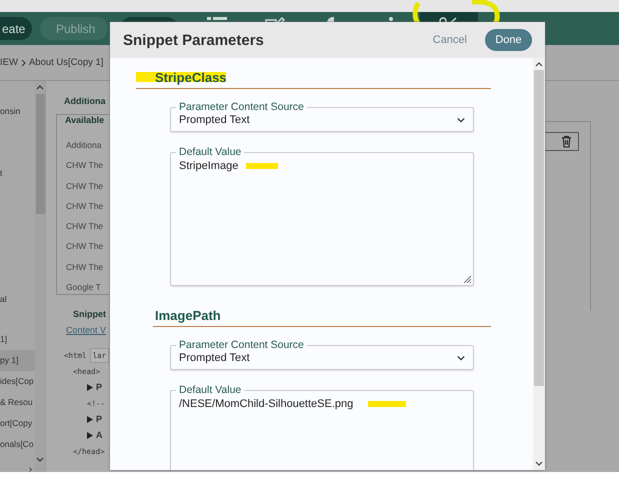  What do you see at coordinates (322, 317) in the screenshot?
I see `parameter-title: ImagePath` at bounding box center [322, 317].